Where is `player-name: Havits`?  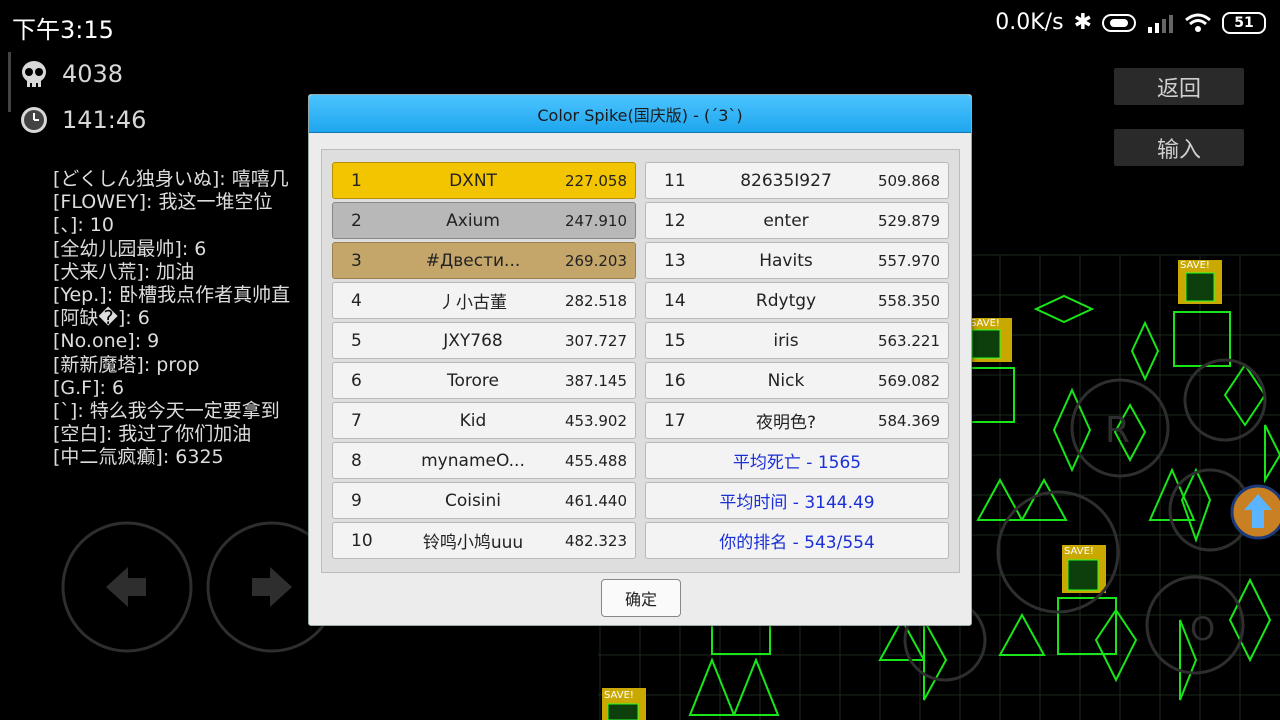 player-name: Havits is located at coordinates (786, 260).